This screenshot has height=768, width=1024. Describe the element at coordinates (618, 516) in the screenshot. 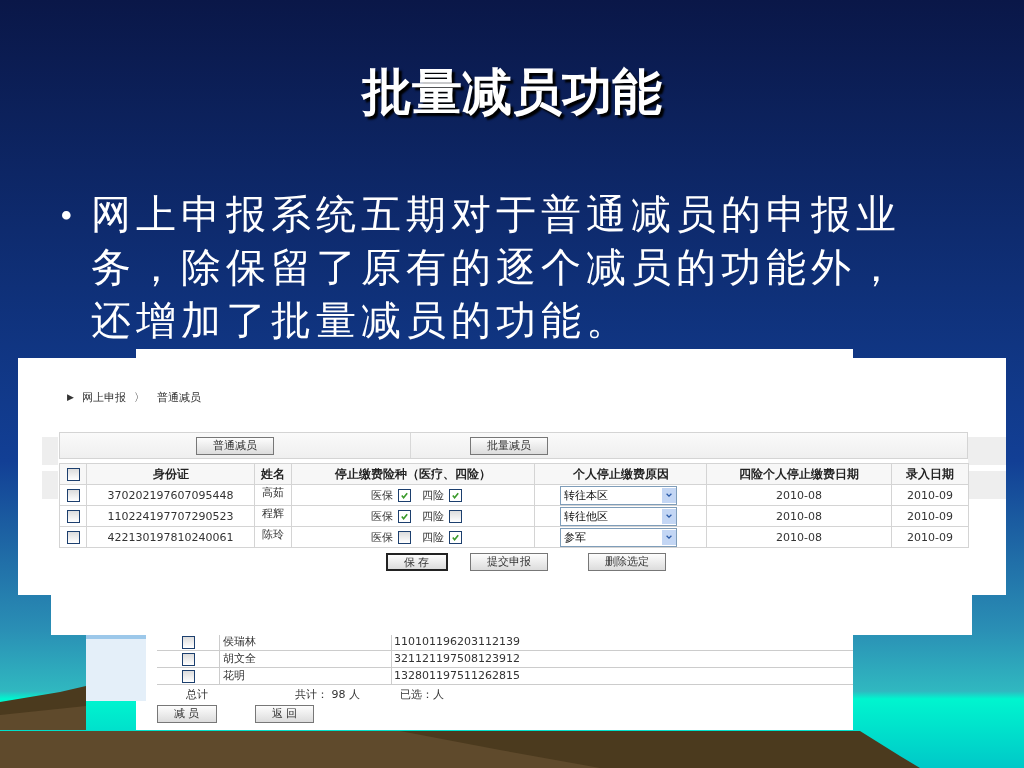

I see `reason-dropdown: 转往他区` at that location.